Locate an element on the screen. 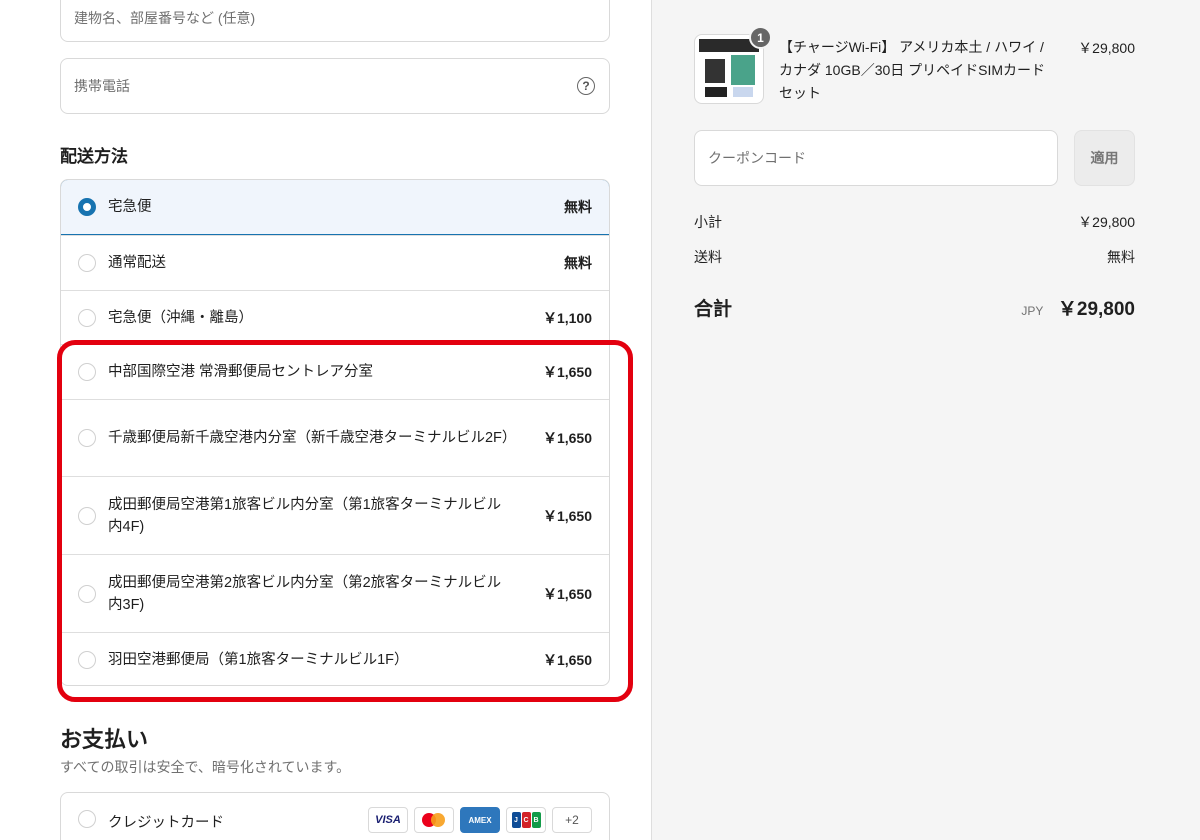 Image resolution: width=1200 pixels, height=840 pixels. shipping-option: 中部国際空港 常滑郵便局セントレア分室 ￥1,650 is located at coordinates (335, 371).